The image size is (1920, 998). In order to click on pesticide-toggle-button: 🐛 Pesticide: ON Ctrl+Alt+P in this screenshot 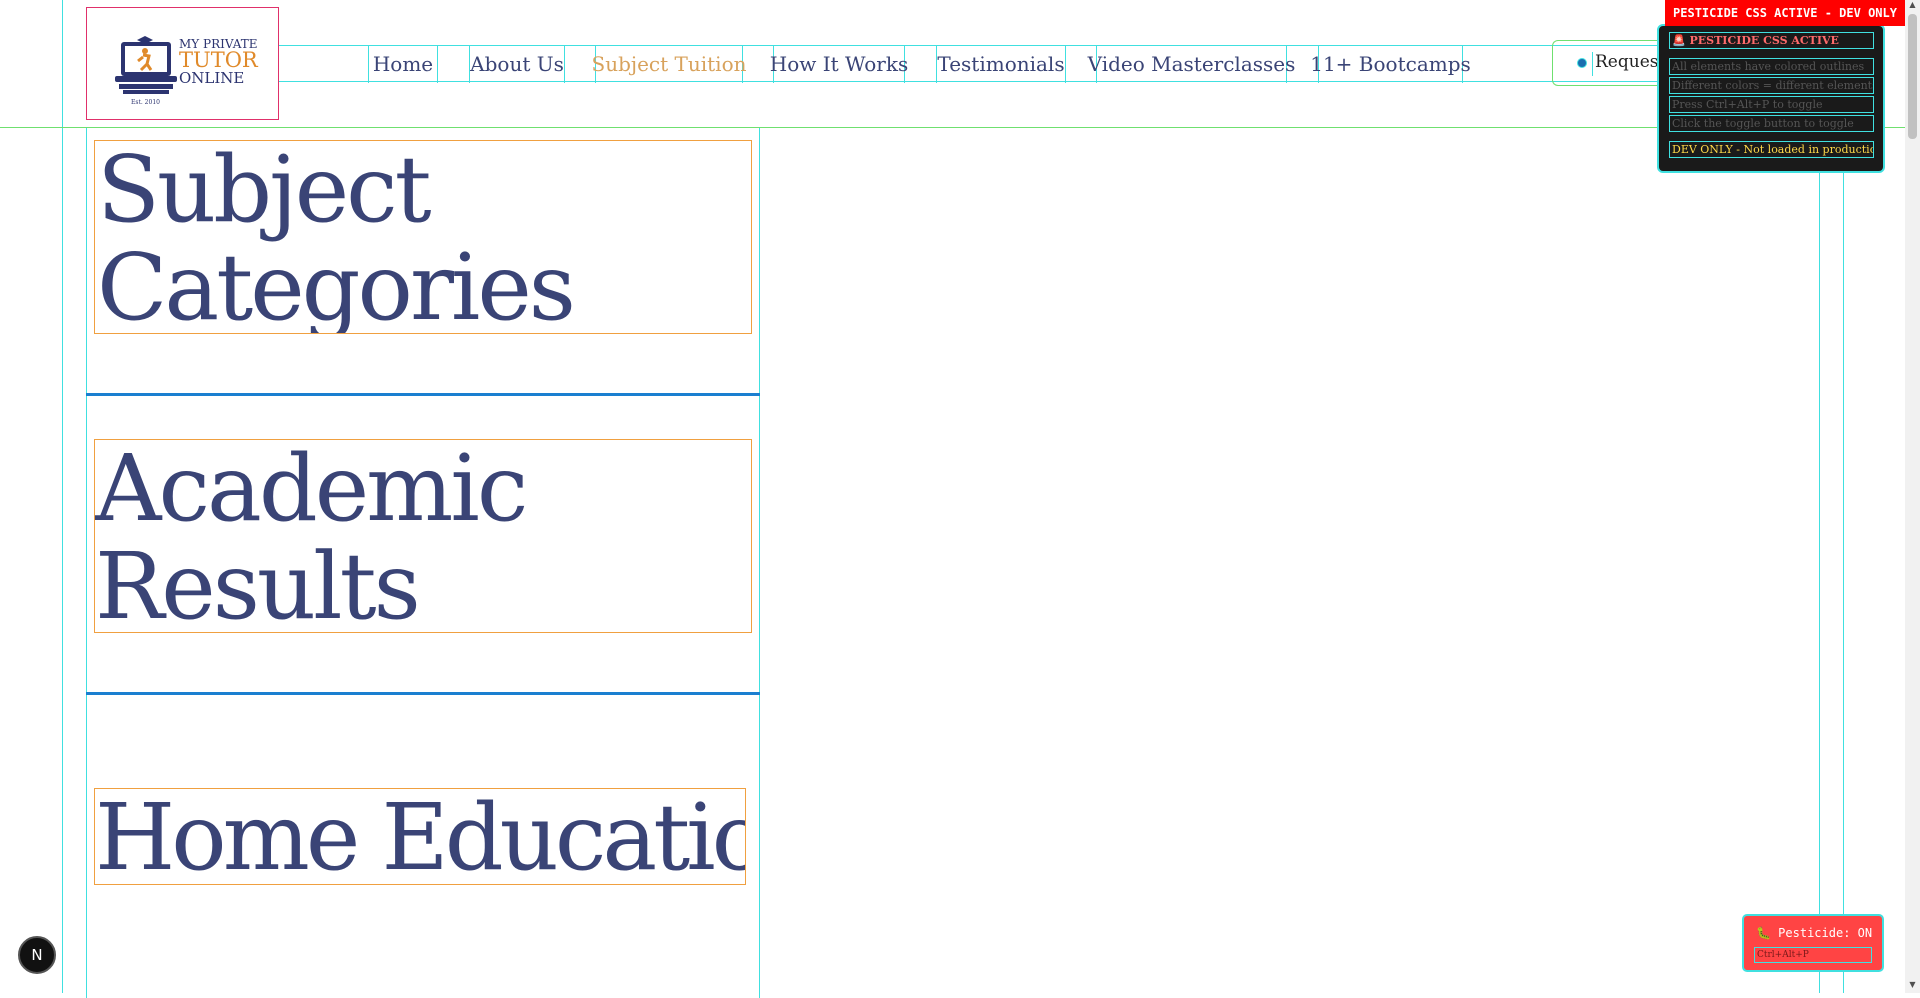, I will do `click(1813, 943)`.